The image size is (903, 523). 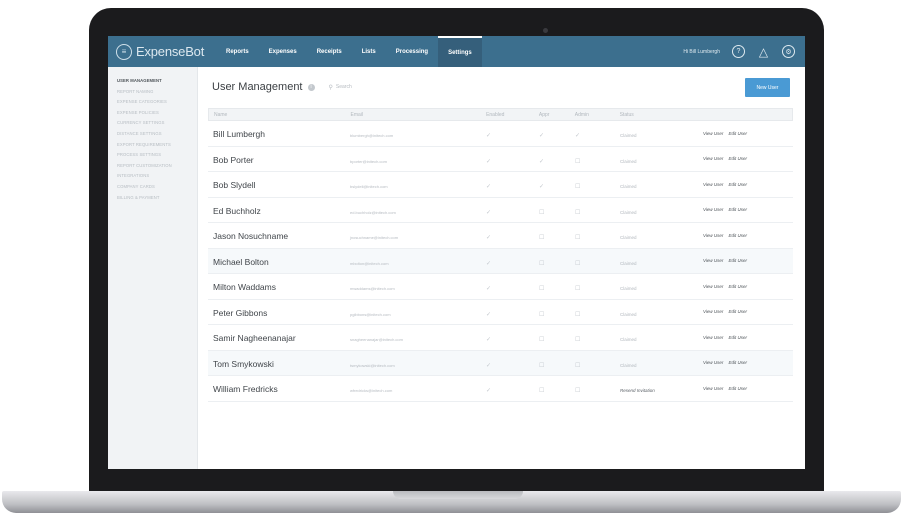 I want to click on sidebar-item-distance-settings: DISTANCE SETTINGS, so click(x=152, y=134).